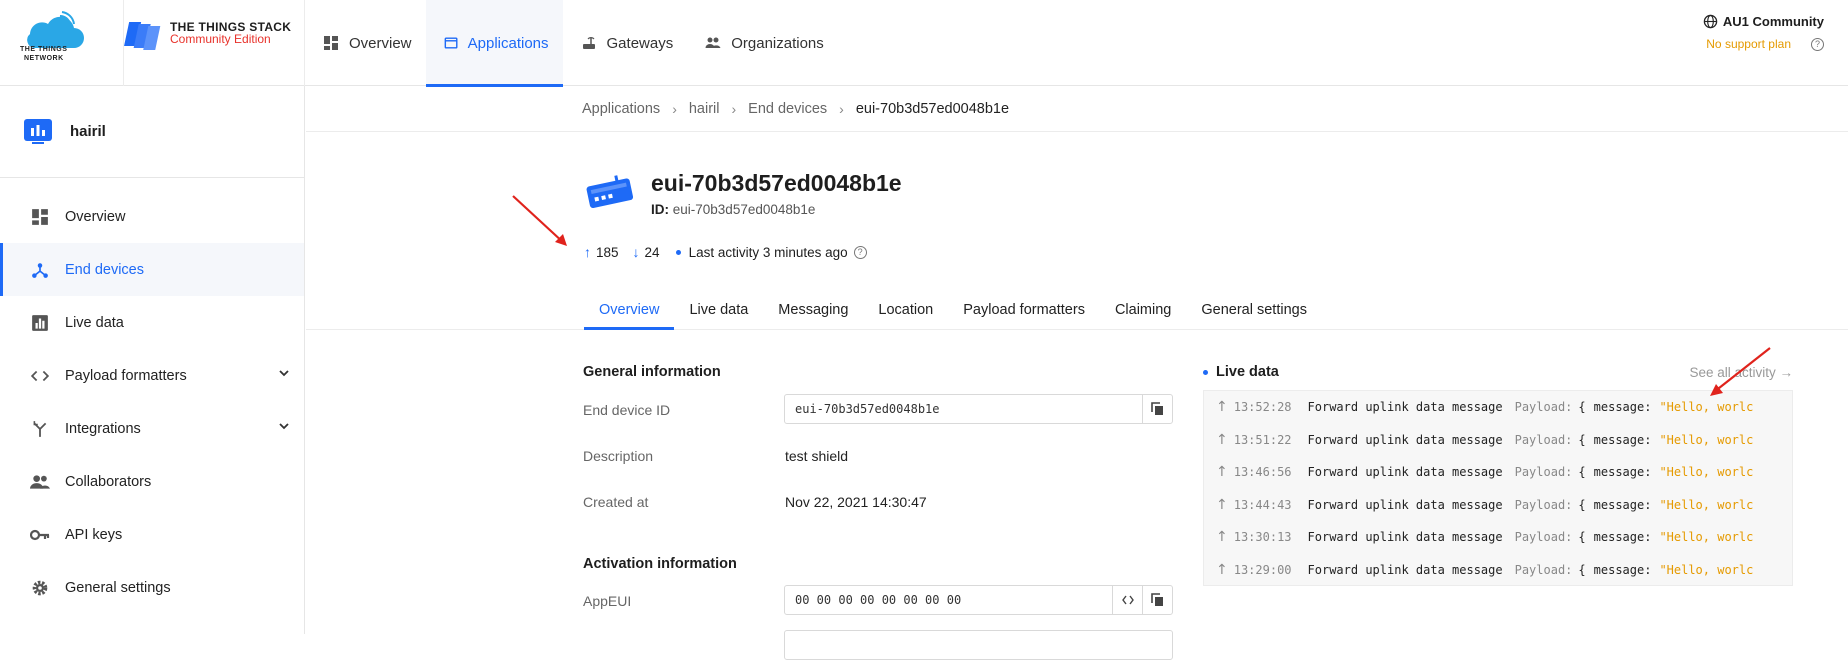  What do you see at coordinates (817, 456) in the screenshot?
I see `description-value: test shield` at bounding box center [817, 456].